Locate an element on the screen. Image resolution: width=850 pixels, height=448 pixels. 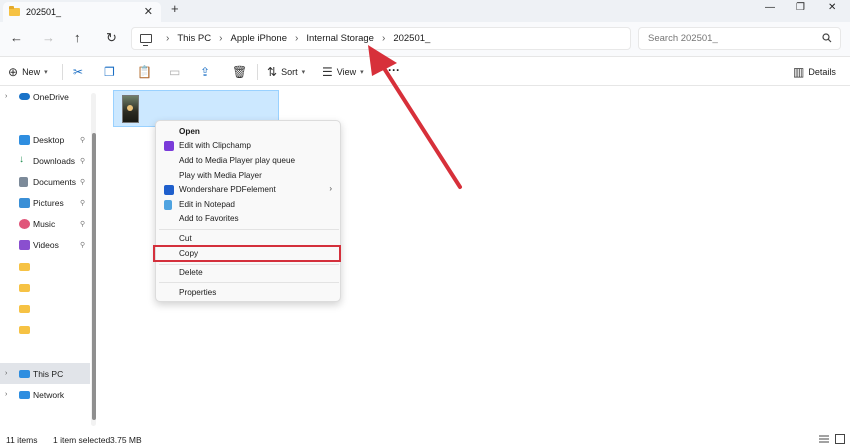
menu-item-properties: Properties is located at coordinates (248, 293).